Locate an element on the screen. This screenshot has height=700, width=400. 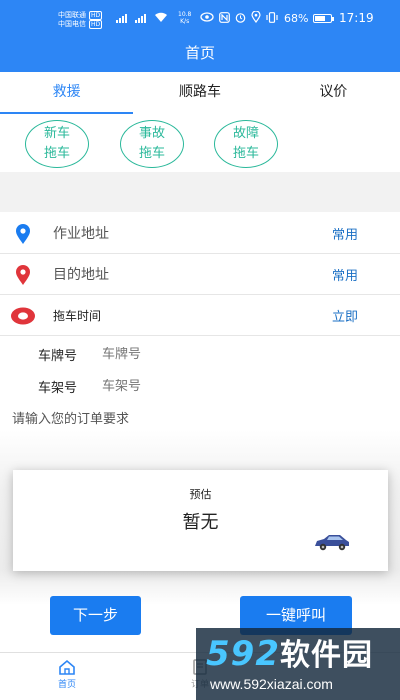
watermark-logo: 592软件园 is located at coordinates (289, 654).